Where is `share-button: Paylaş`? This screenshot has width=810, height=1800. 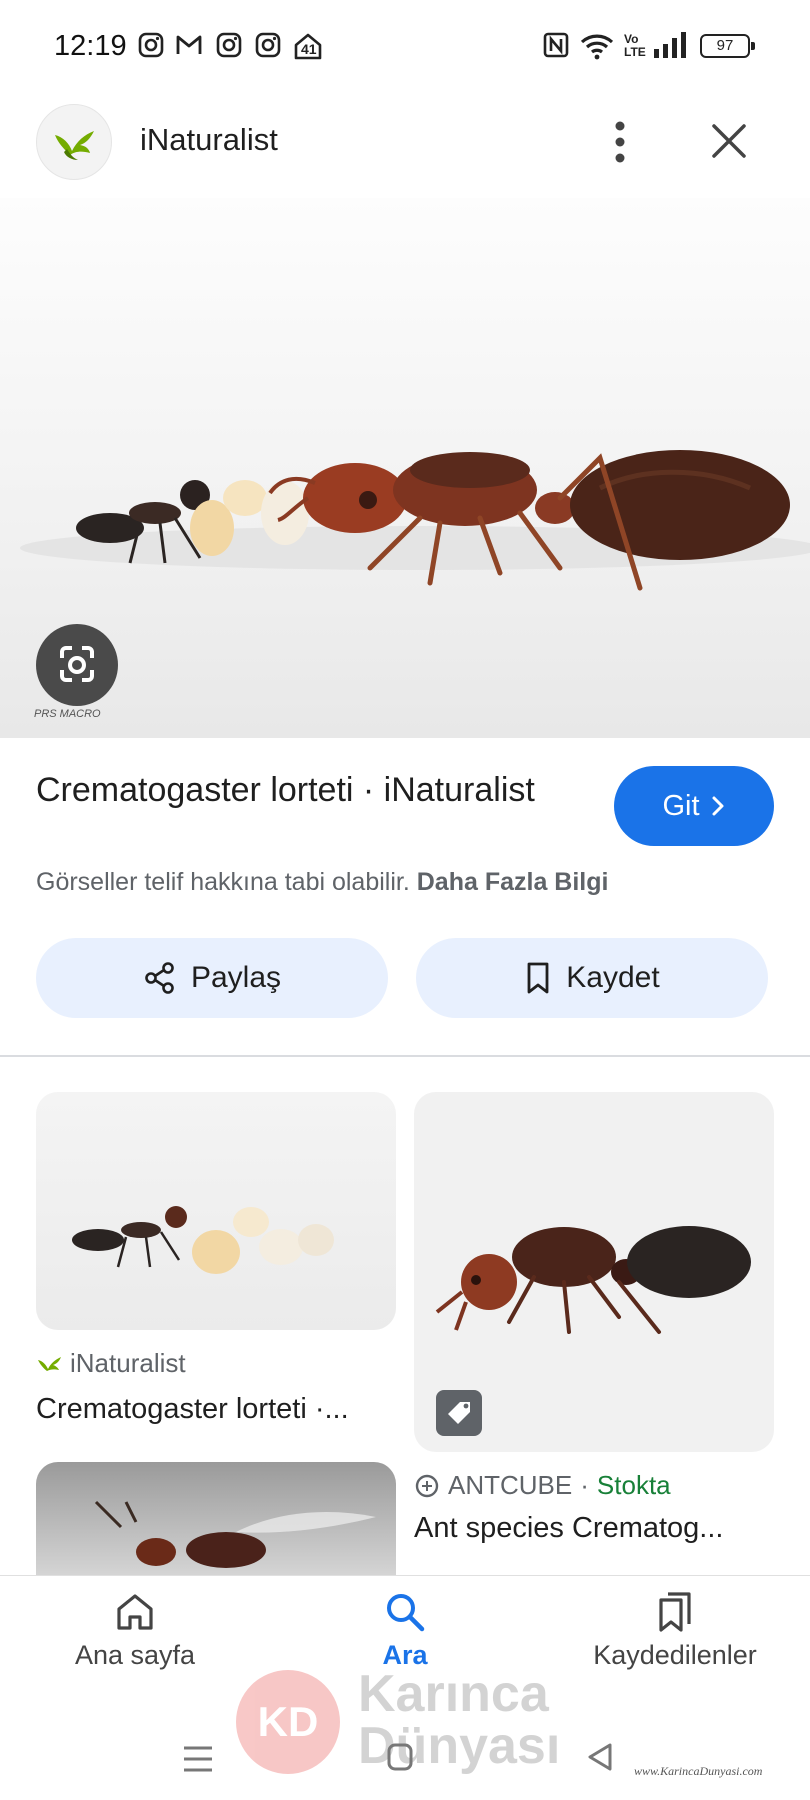 share-button: Paylaş is located at coordinates (212, 978).